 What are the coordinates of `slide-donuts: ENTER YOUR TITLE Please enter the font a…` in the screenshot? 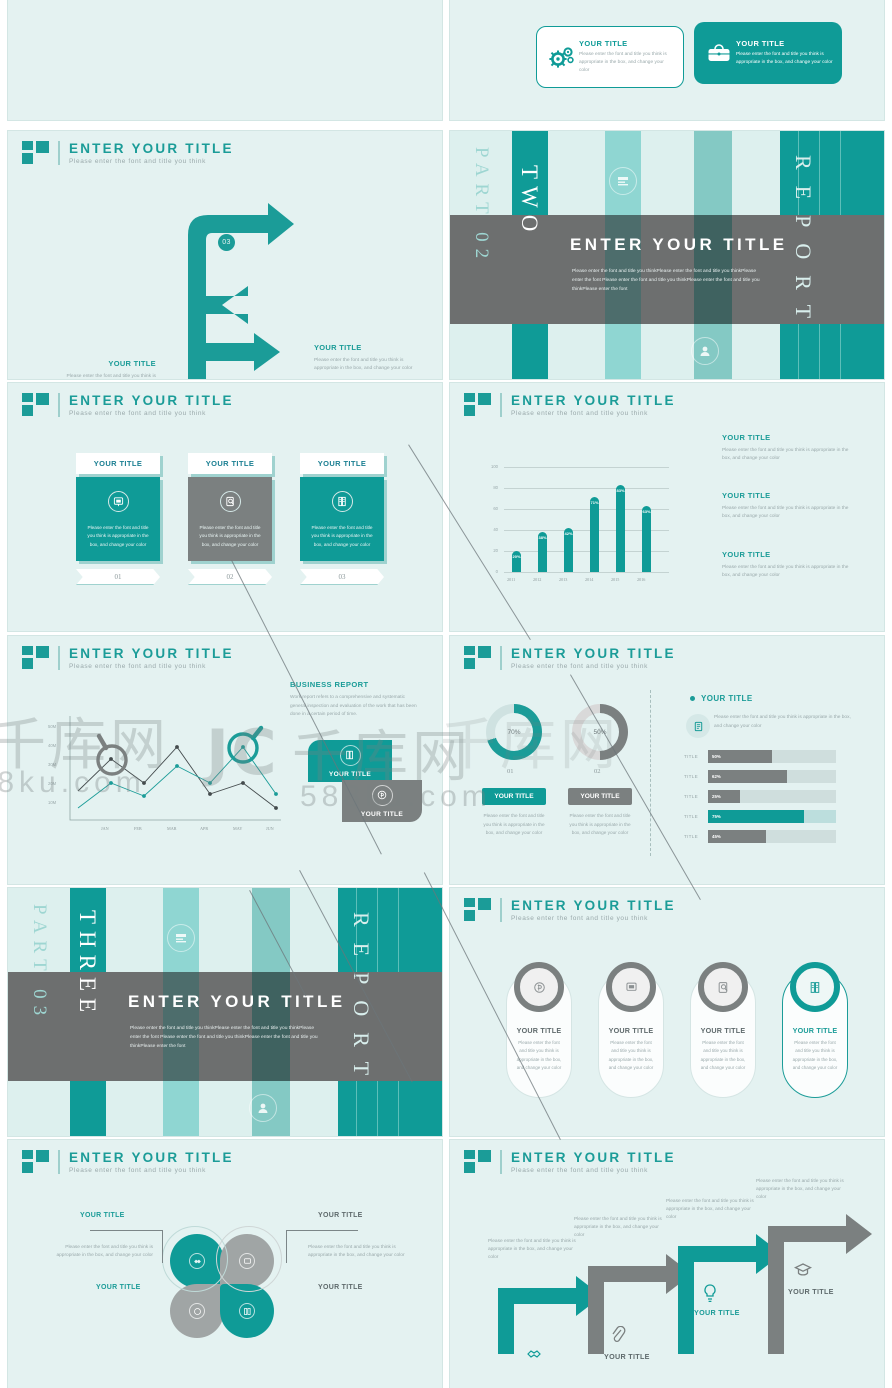 It's located at (667, 760).